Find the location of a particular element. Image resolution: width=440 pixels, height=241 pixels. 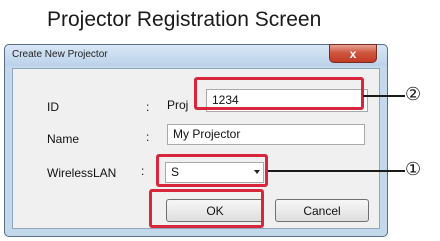

ok-button: OK is located at coordinates (215, 210).